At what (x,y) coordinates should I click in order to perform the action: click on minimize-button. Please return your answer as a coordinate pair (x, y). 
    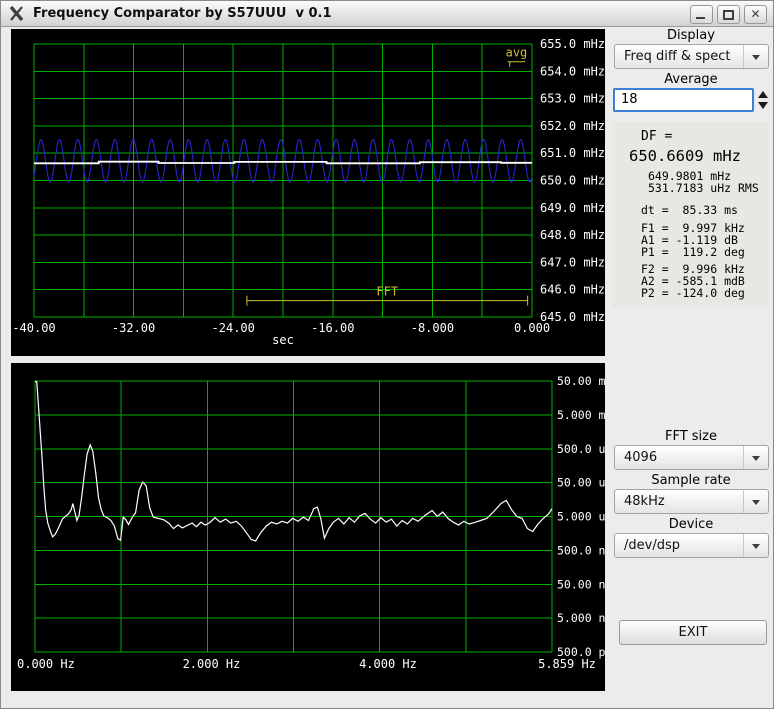
    Looking at the image, I should click on (701, 14).